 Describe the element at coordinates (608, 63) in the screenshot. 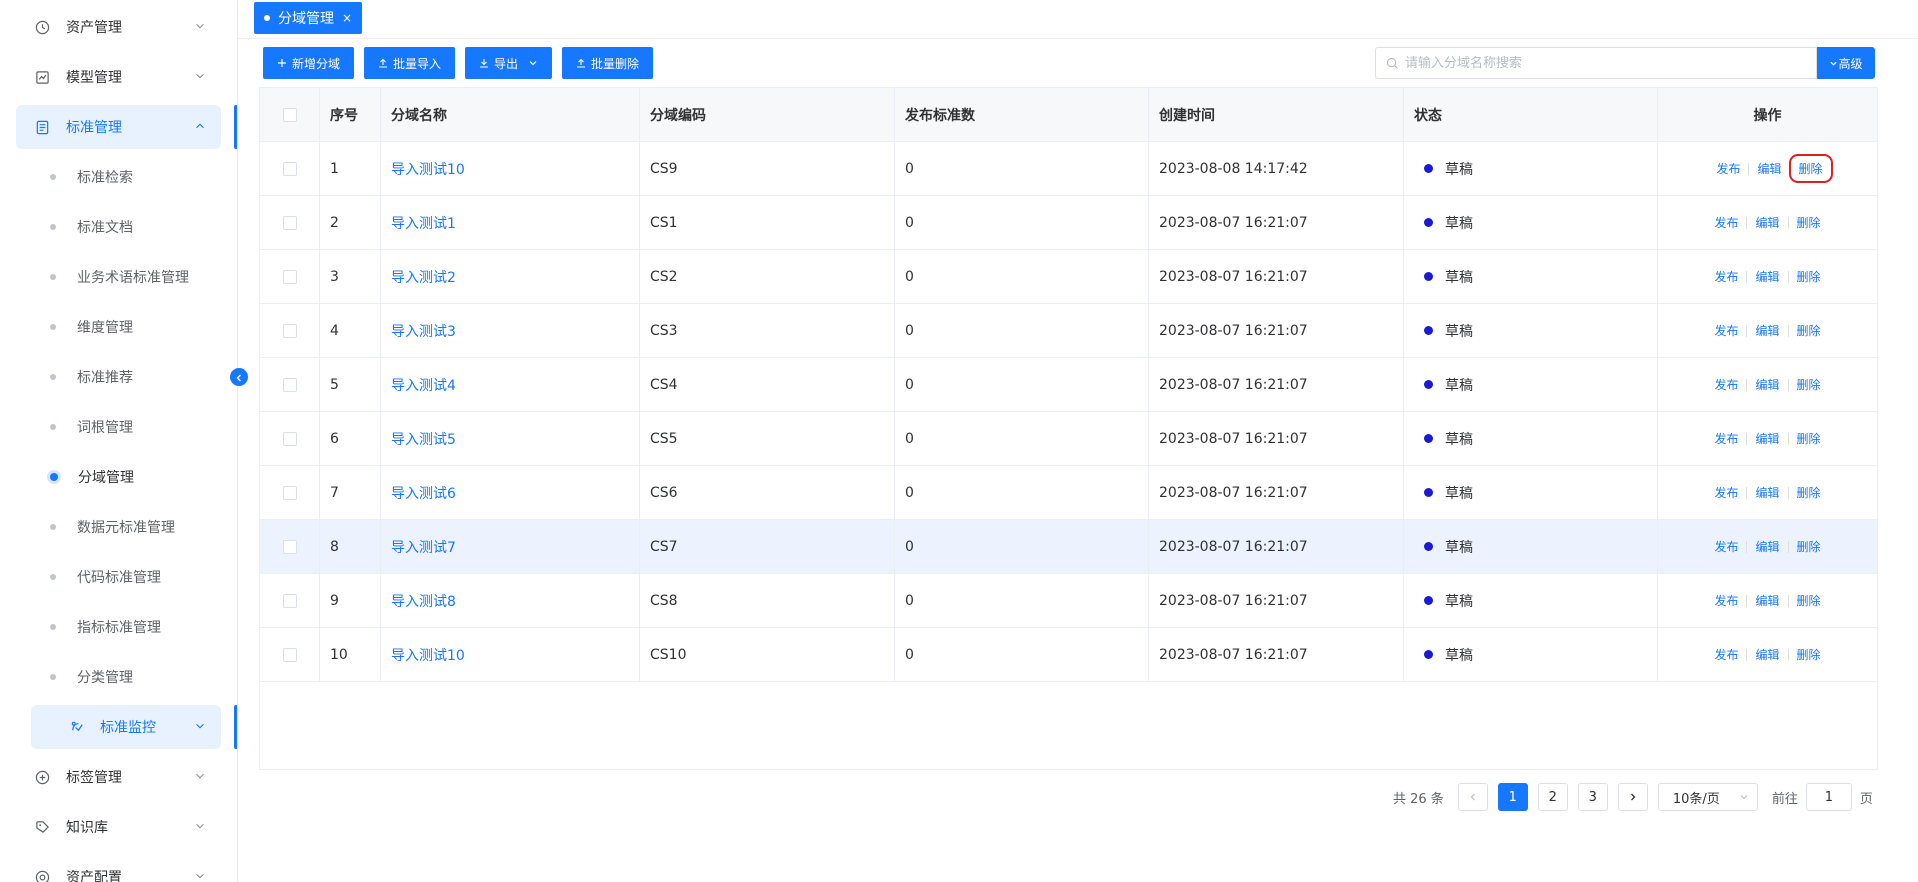

I see `batch-delete-button: 批量删除` at that location.